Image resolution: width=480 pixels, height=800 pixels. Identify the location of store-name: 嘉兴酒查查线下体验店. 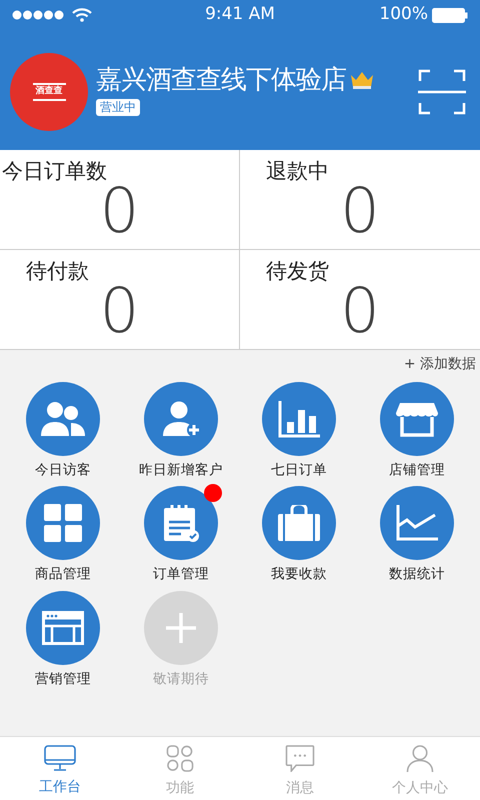
(221, 80).